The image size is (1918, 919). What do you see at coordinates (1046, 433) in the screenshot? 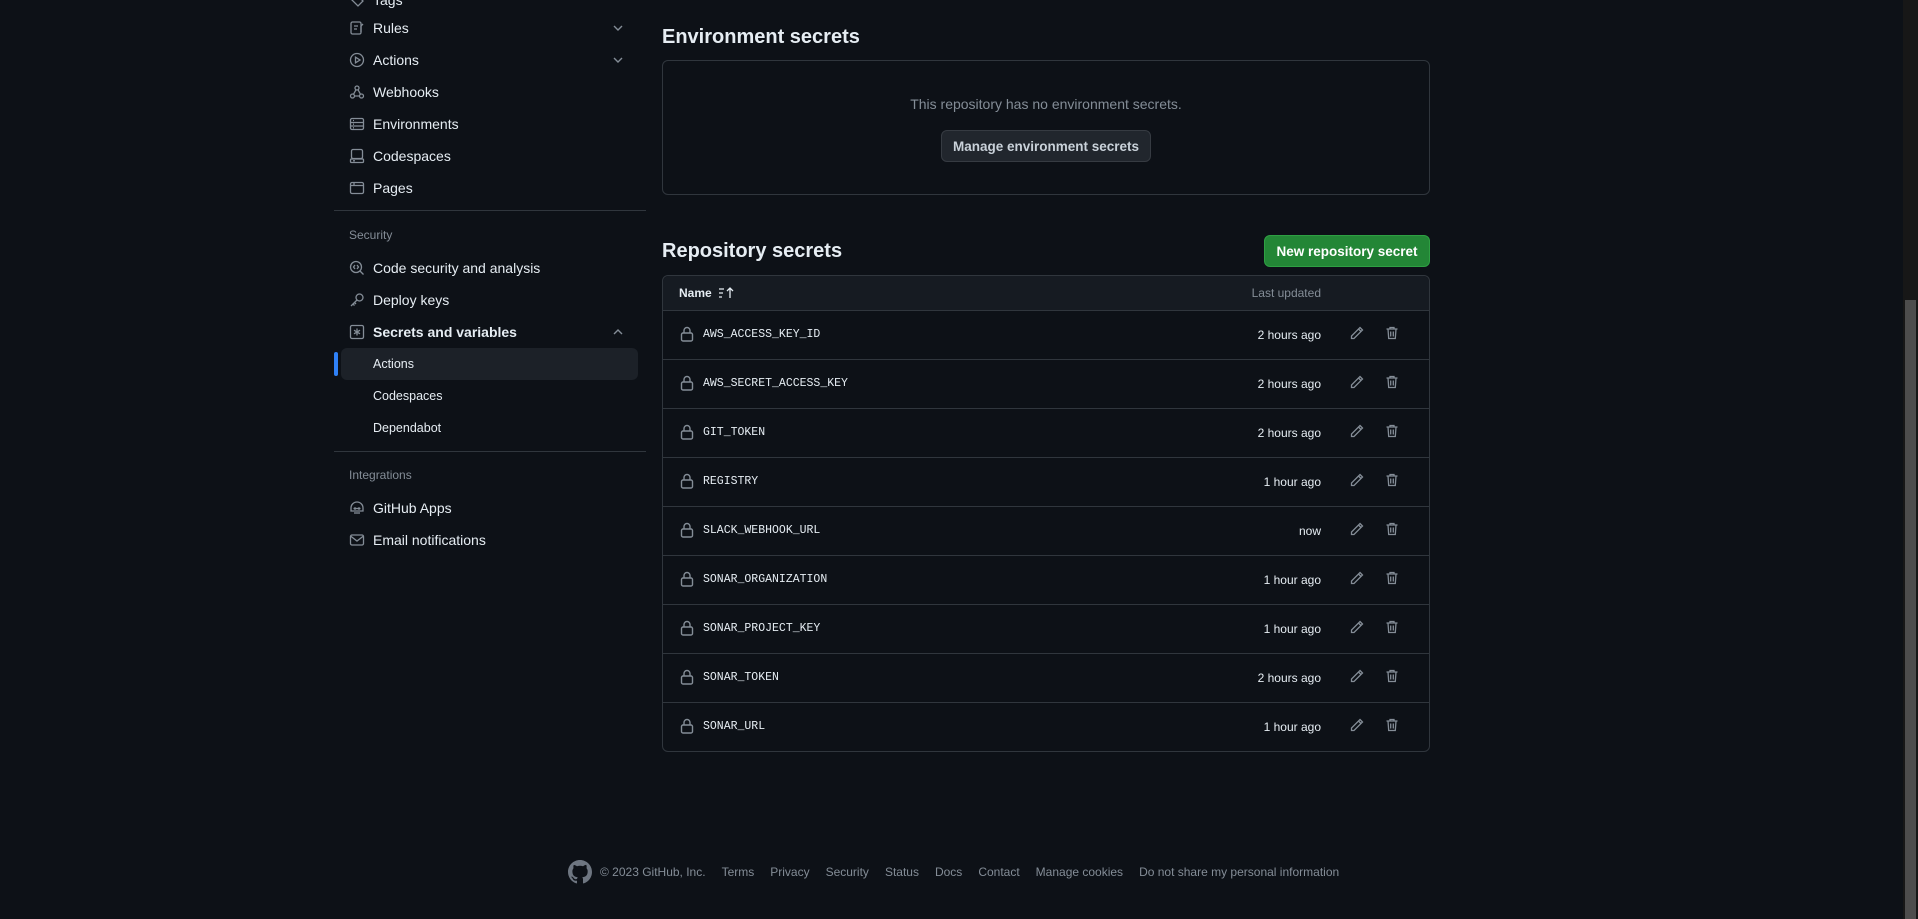
I see `table-row: GIT_TOKEN 2 hours ago` at bounding box center [1046, 433].